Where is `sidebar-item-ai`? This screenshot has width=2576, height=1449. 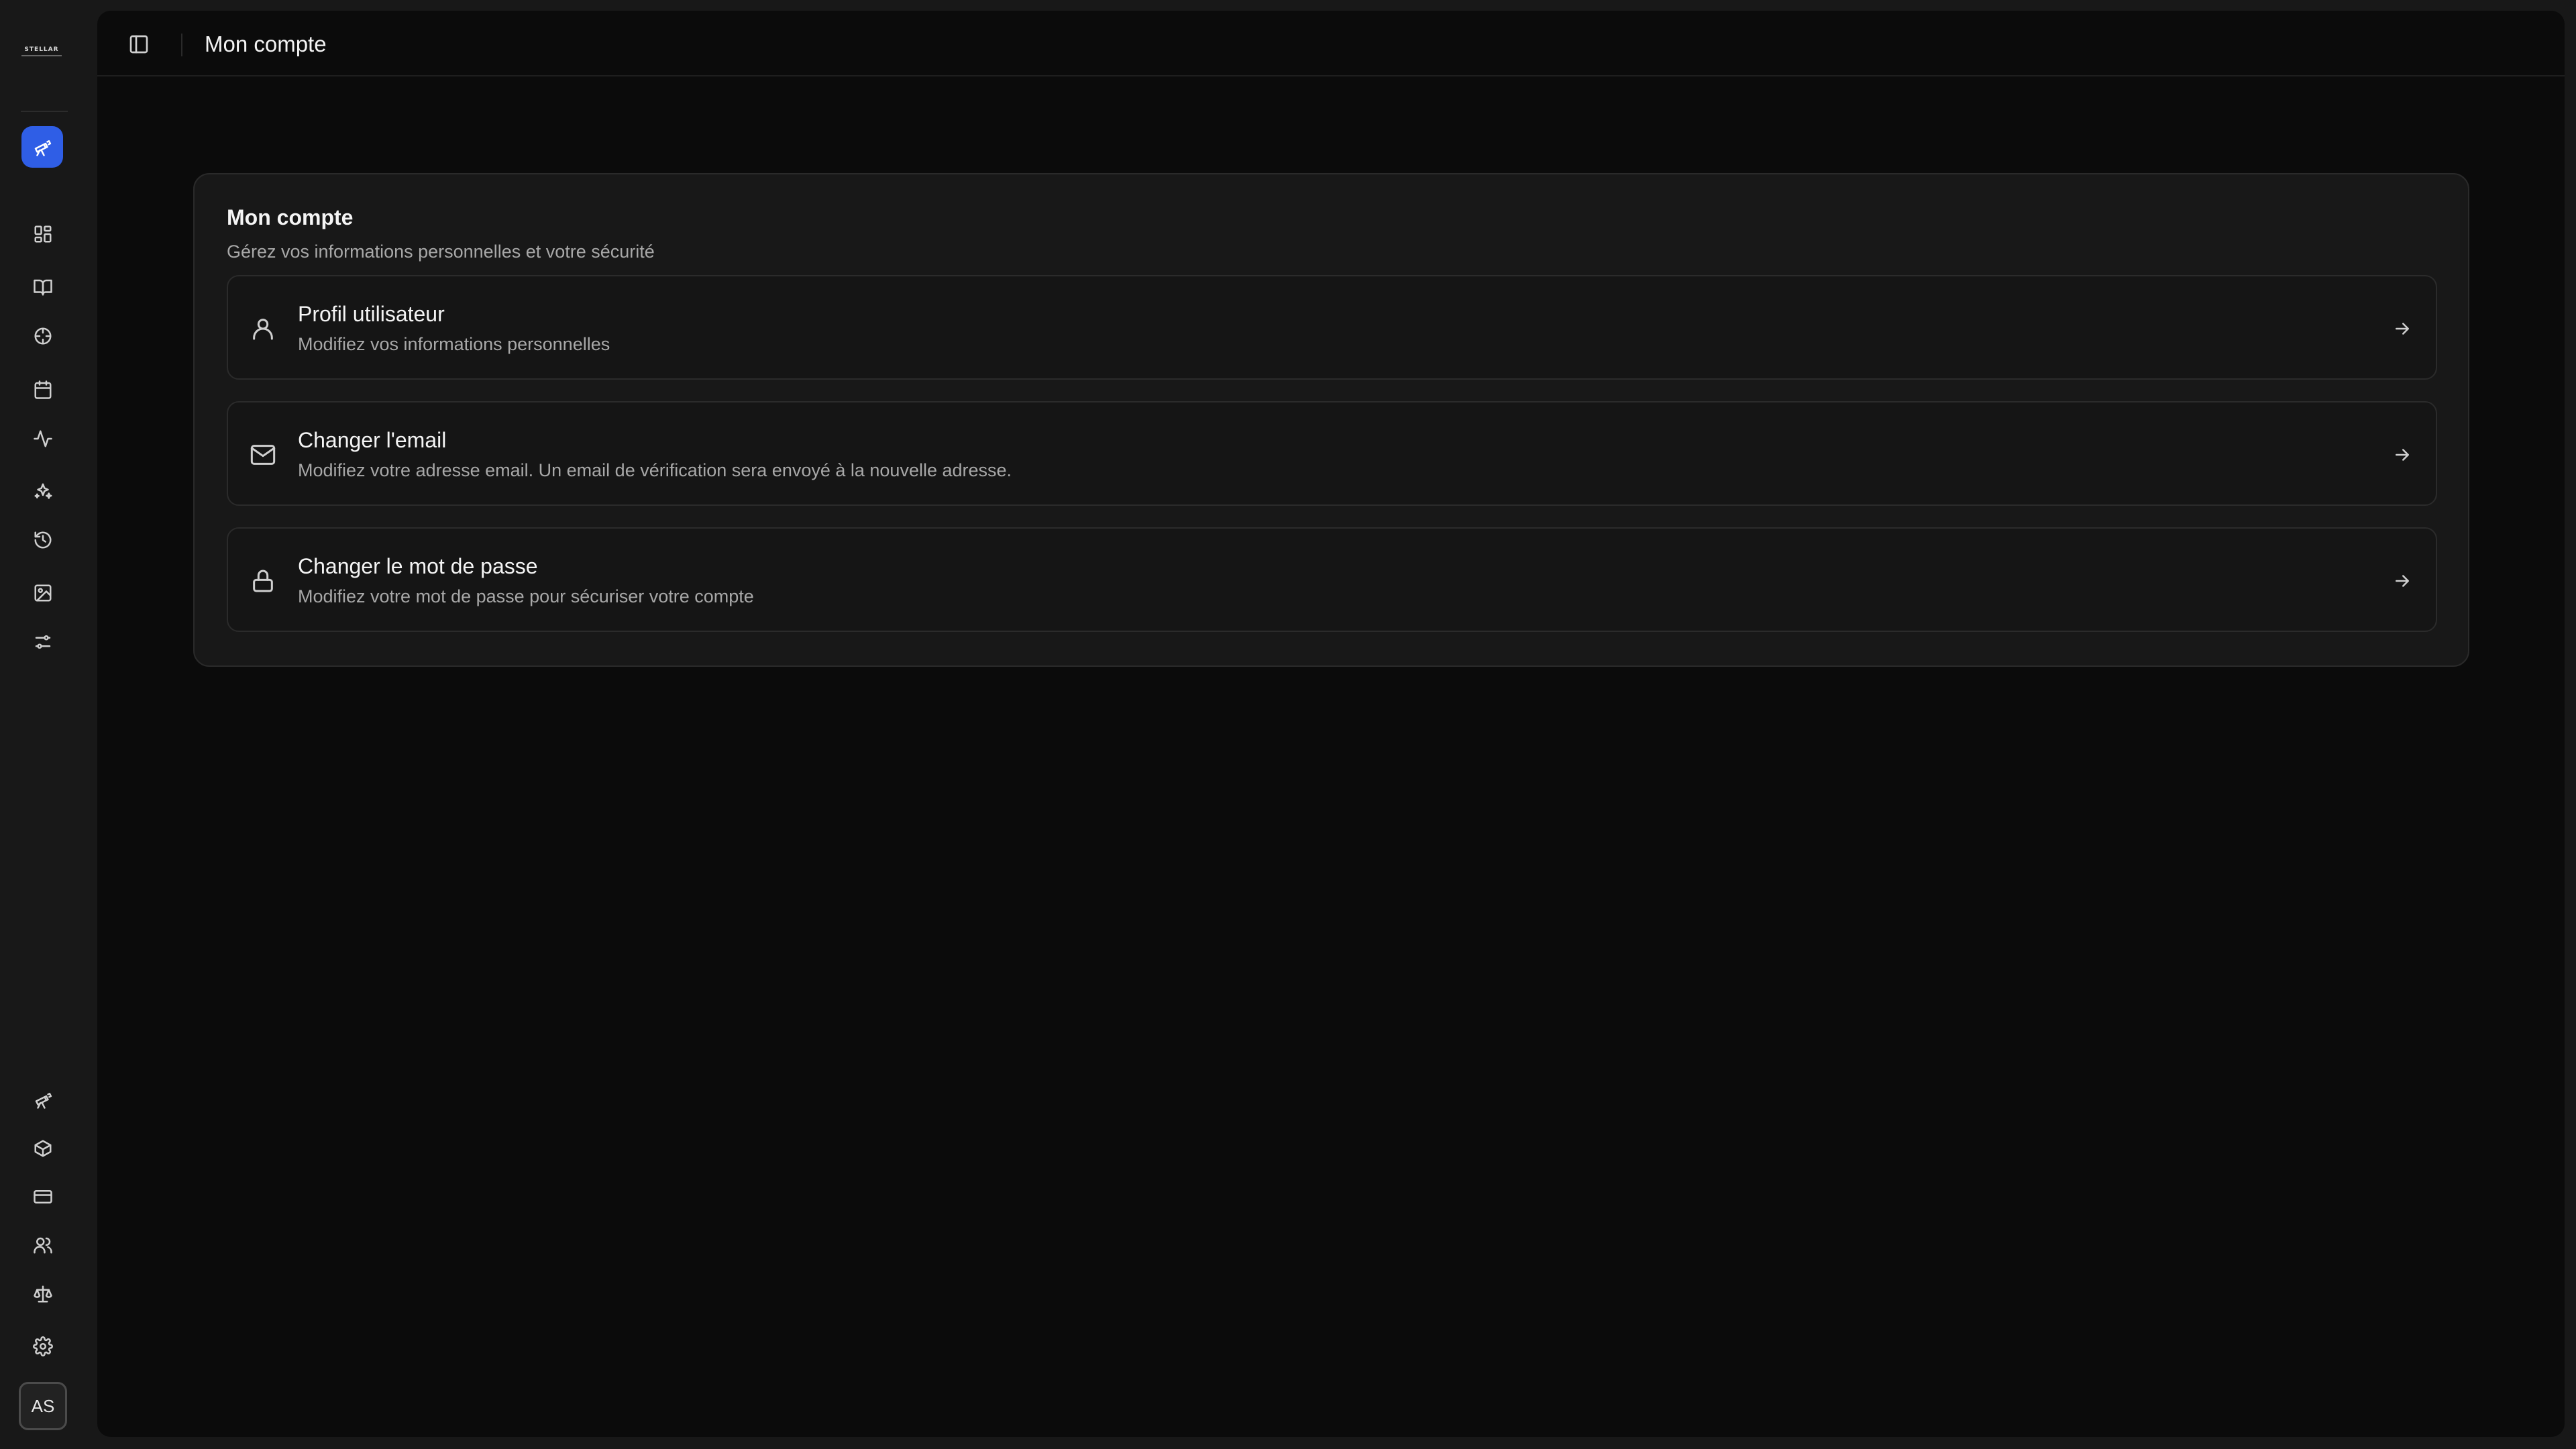
sidebar-item-ai is located at coordinates (43, 492).